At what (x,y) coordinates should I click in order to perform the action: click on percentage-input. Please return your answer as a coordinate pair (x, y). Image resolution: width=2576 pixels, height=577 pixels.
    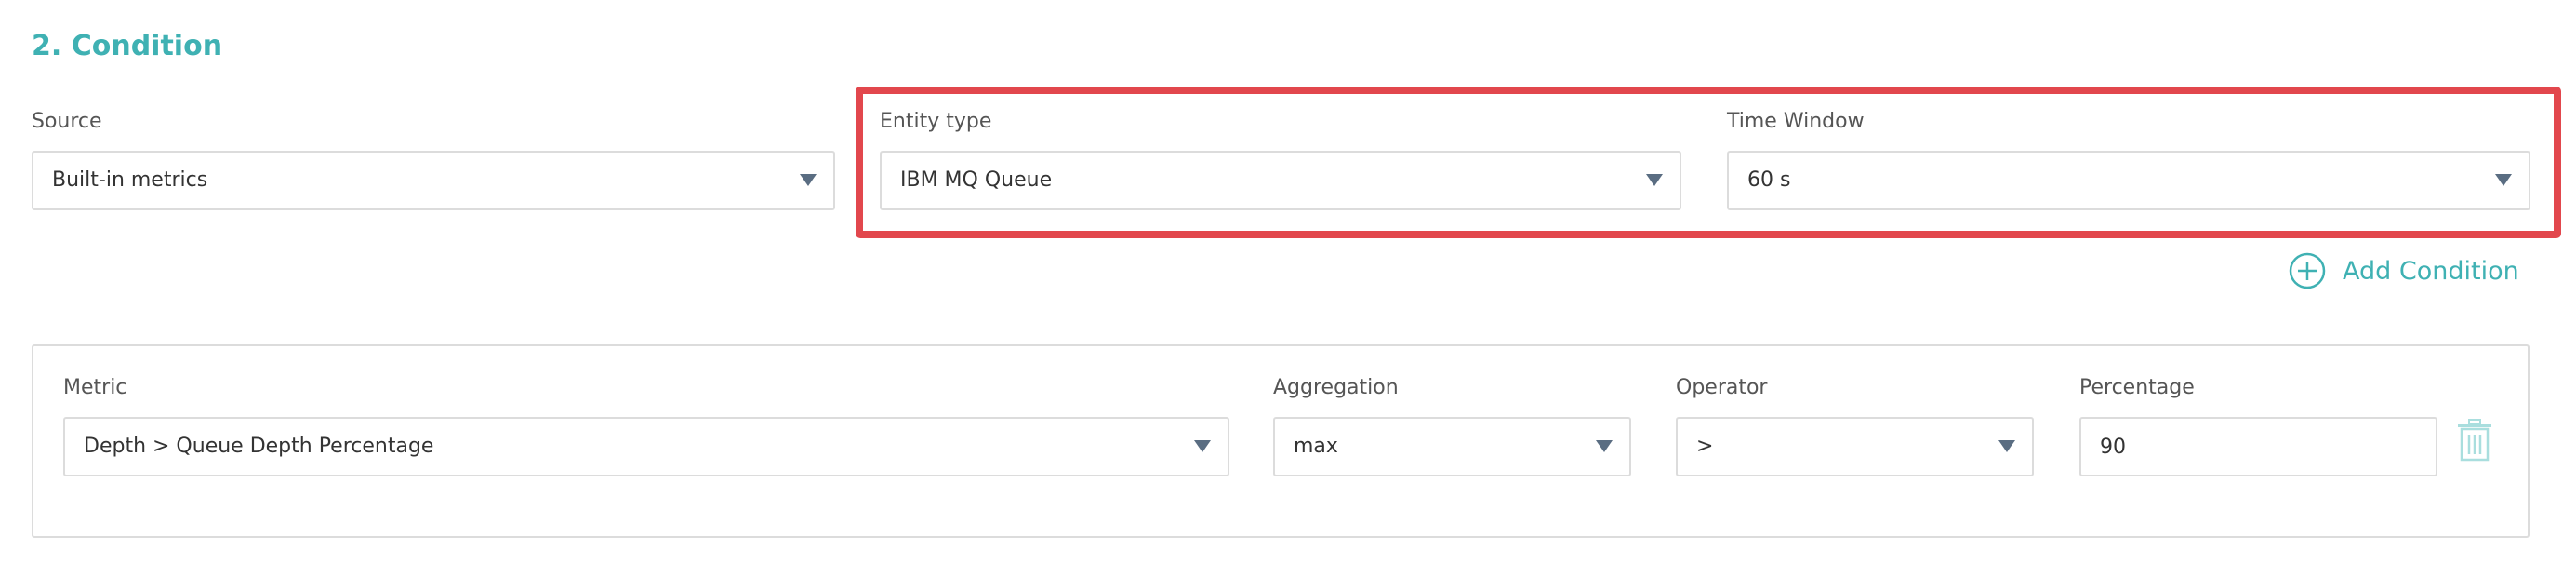
    Looking at the image, I should click on (2258, 447).